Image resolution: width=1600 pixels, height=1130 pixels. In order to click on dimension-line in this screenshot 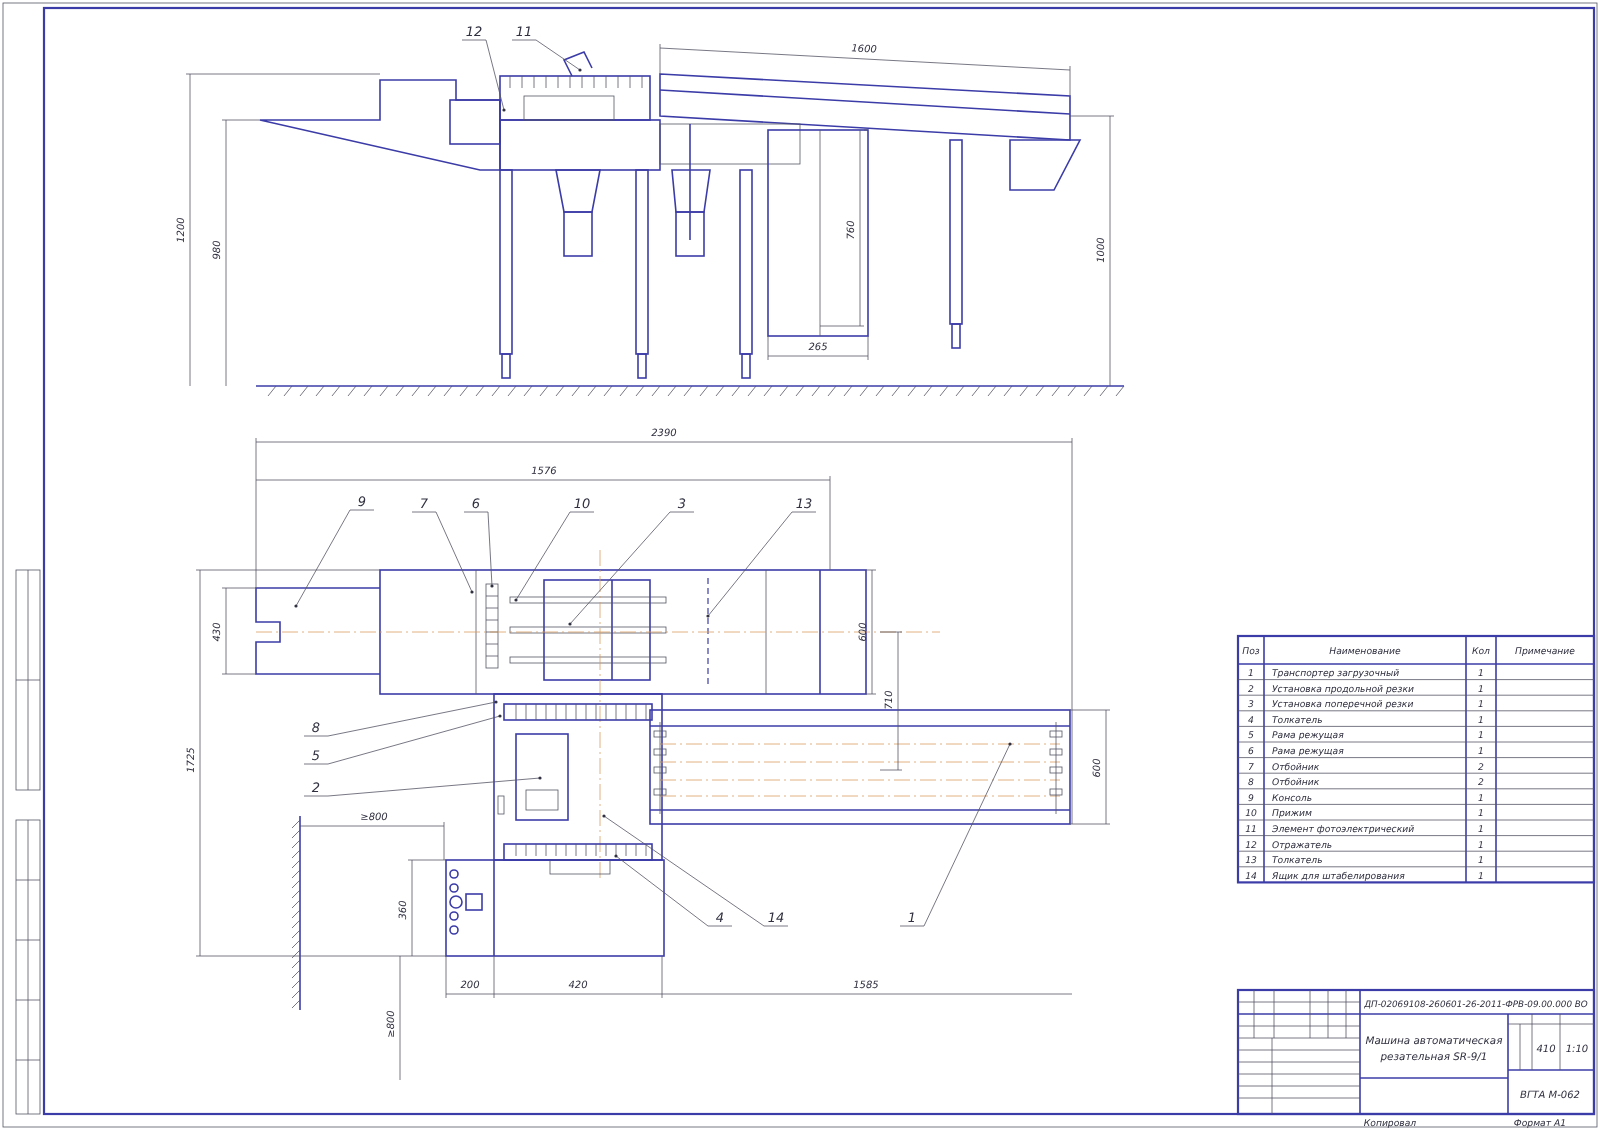, I will do `click(818, 348)`.